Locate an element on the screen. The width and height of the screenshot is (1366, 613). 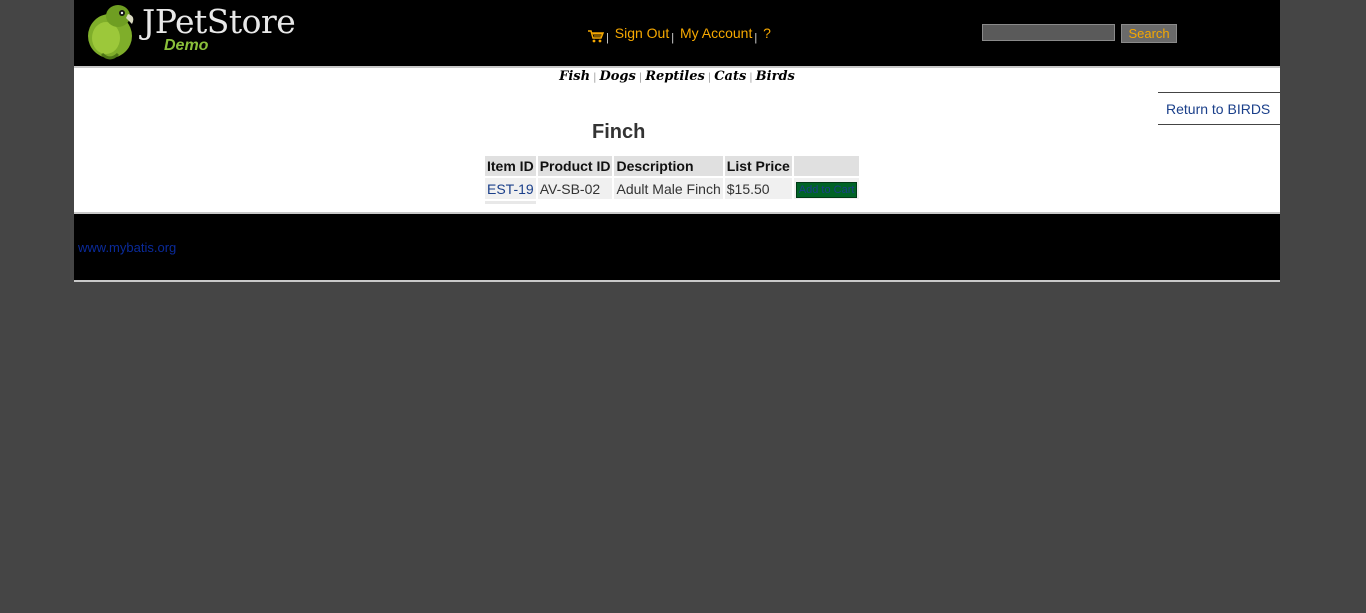
column-header-item-id: Item ID is located at coordinates (510, 166).